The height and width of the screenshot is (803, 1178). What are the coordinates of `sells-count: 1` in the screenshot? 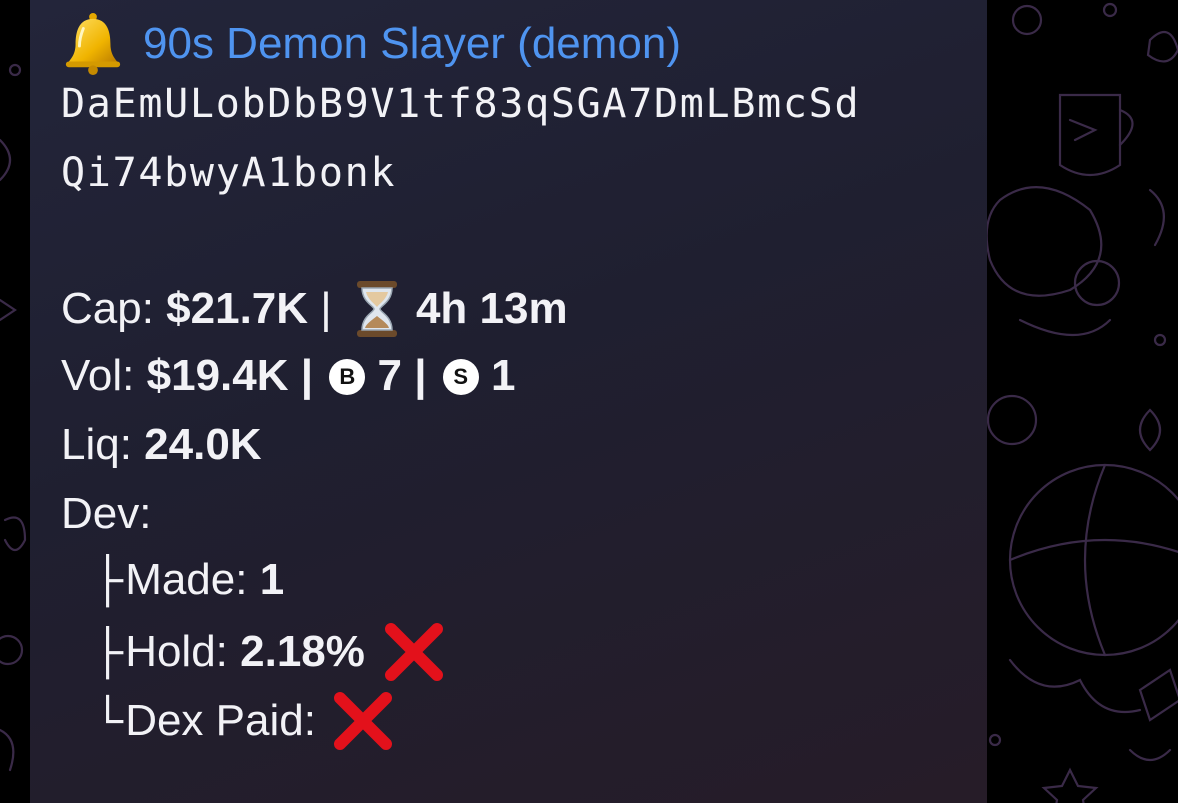 It's located at (497, 375).